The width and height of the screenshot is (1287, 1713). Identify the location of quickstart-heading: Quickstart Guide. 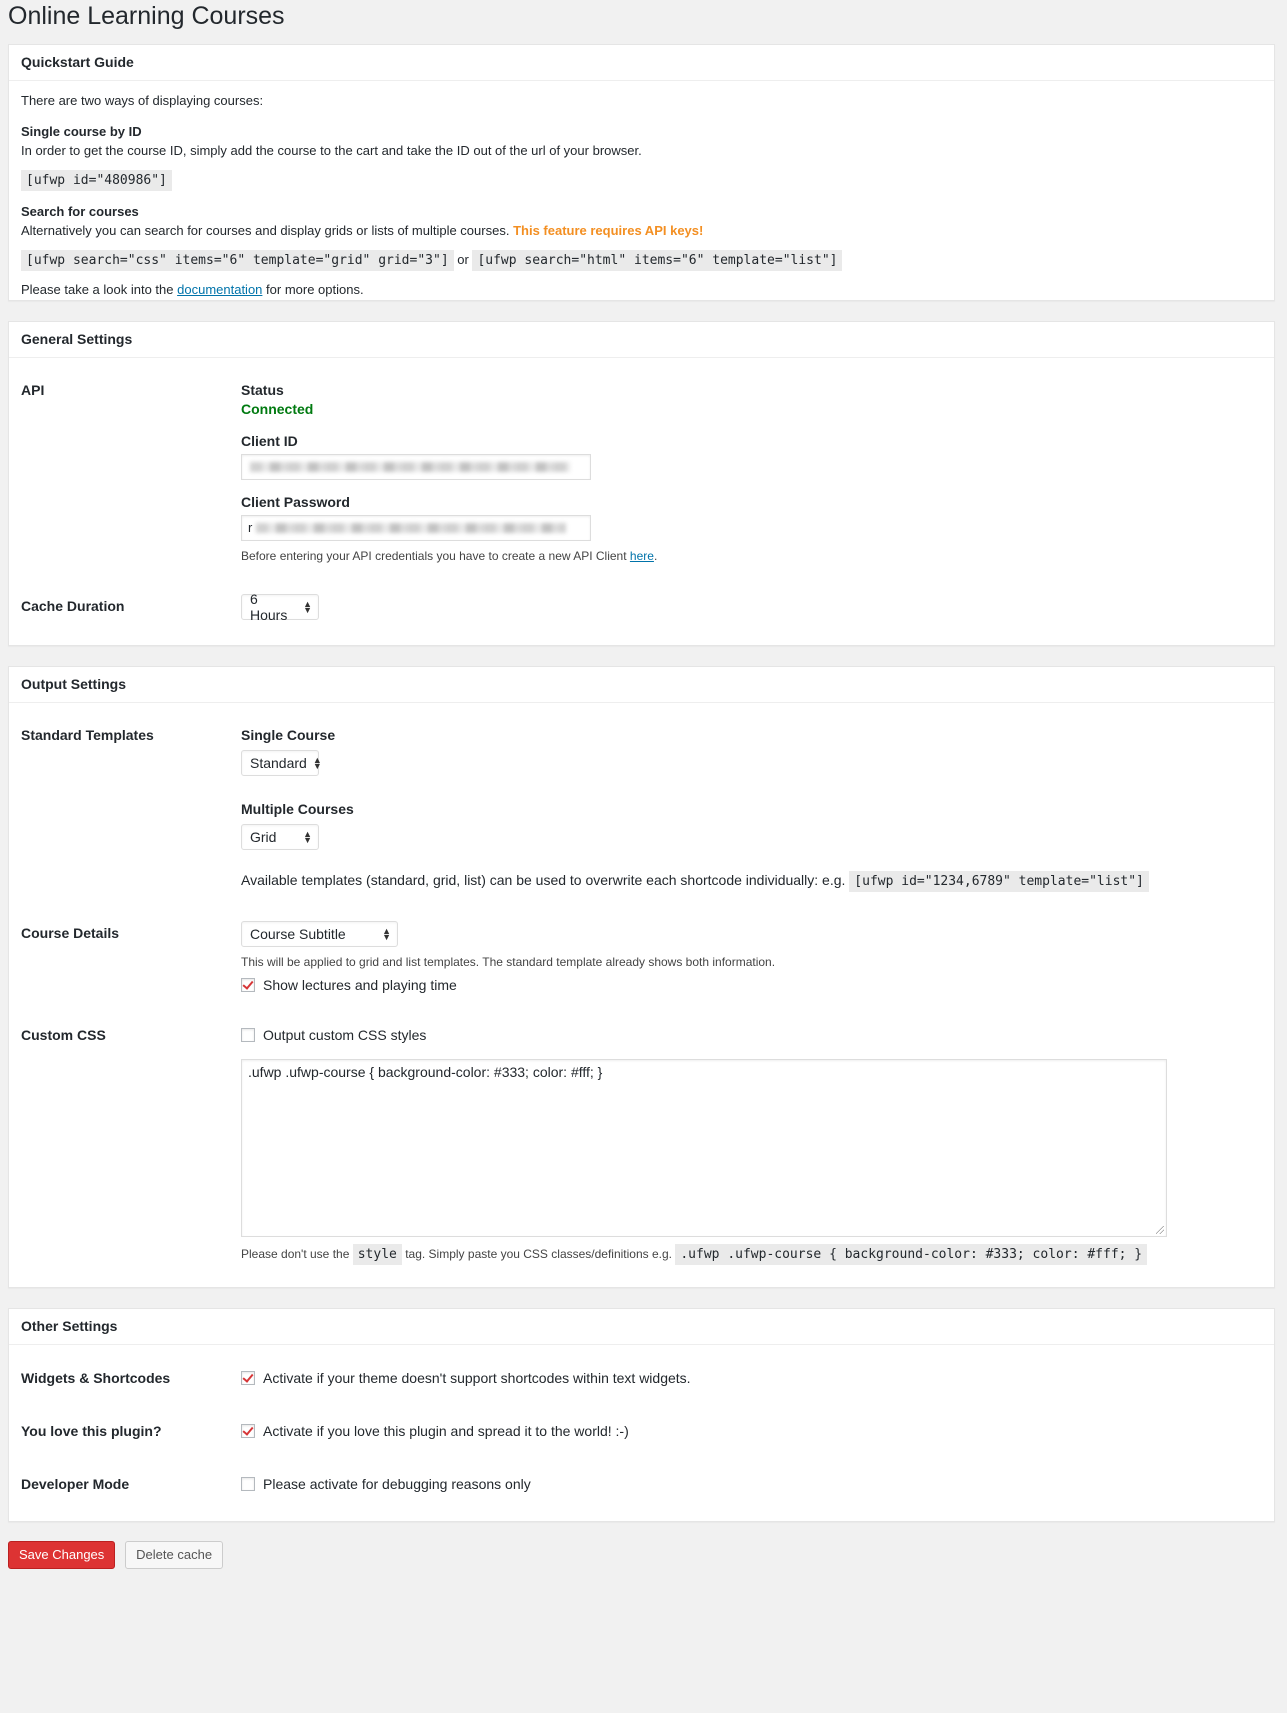
(641, 63).